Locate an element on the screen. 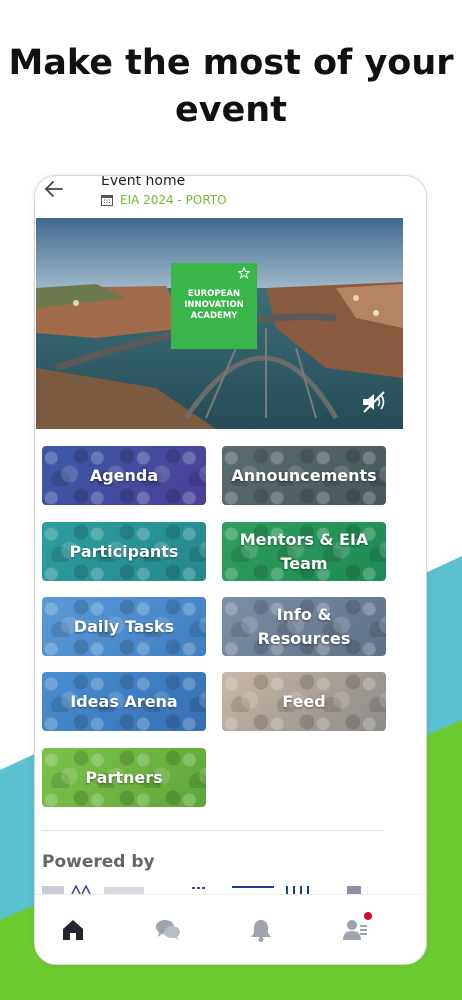 The width and height of the screenshot is (462, 1000). star-icon is located at coordinates (244, 273).